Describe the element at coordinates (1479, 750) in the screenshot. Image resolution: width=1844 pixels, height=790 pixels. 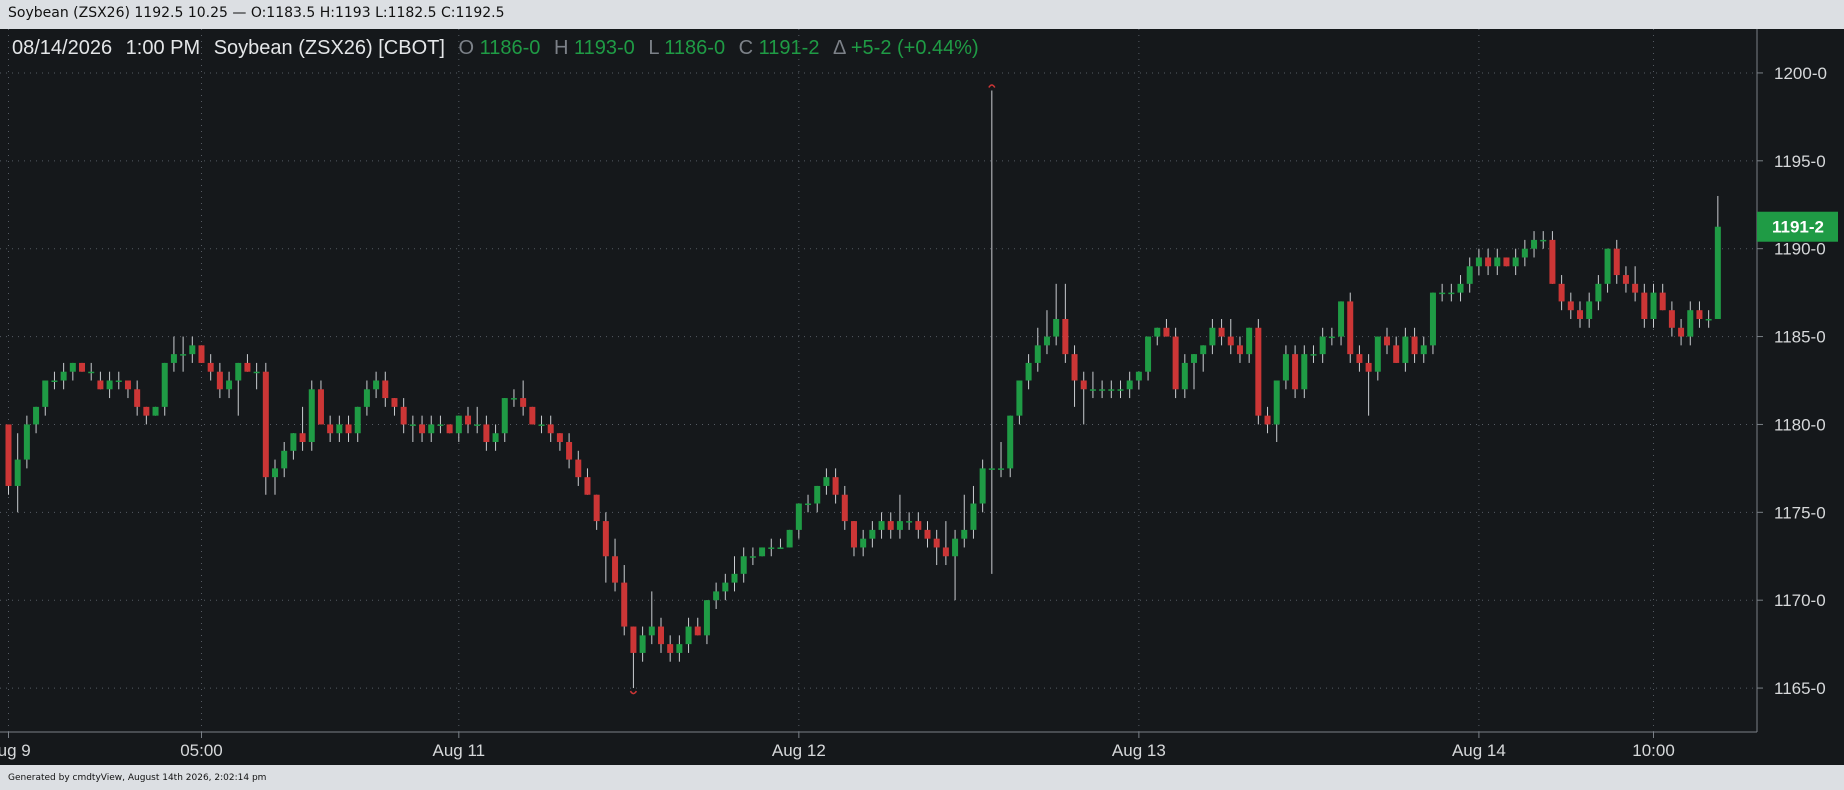
I see `x-tick-label: Aug 14` at that location.